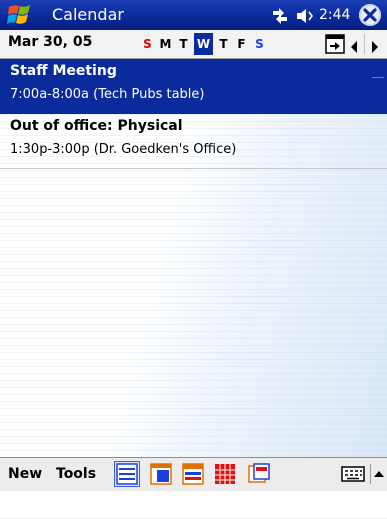  I want to click on day-wednesday: W, so click(203, 44).